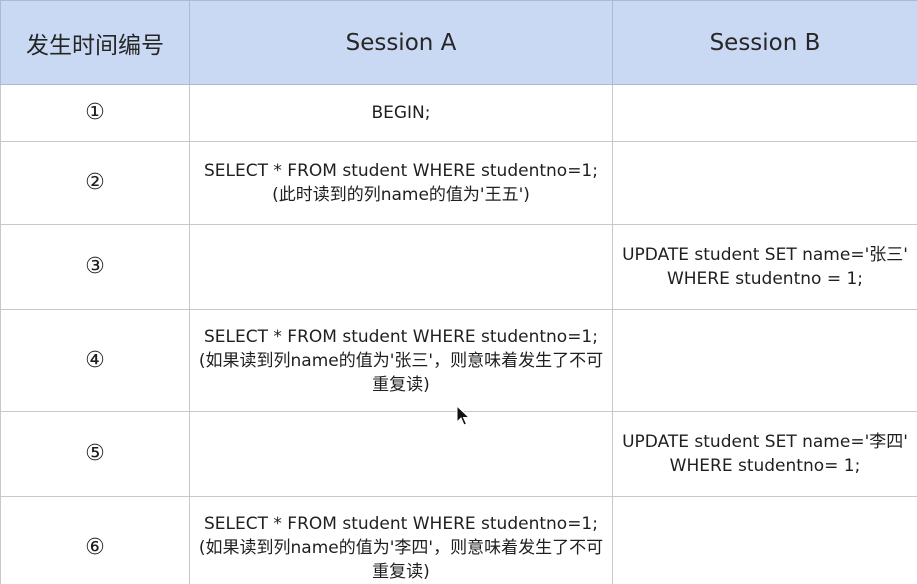 This screenshot has width=917, height=584. I want to click on row-number: ④, so click(95, 360).